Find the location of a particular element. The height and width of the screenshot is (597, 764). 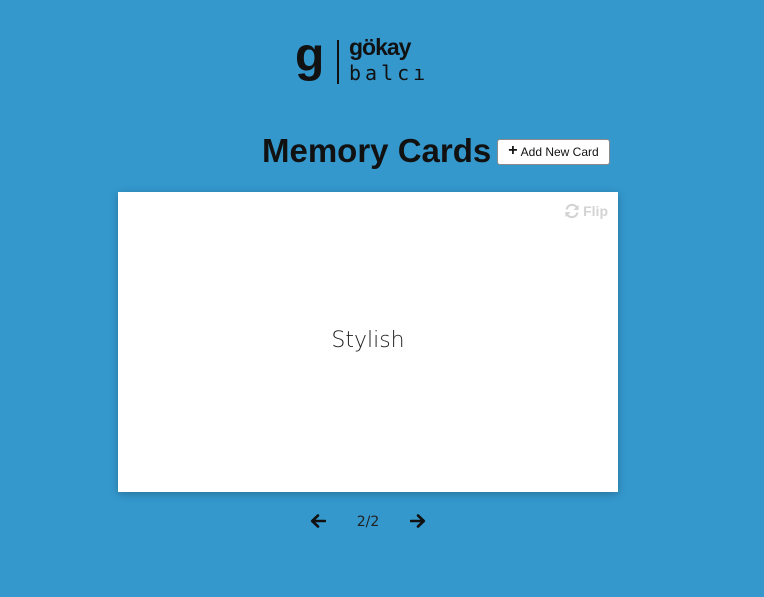

logo-divider is located at coordinates (338, 62).